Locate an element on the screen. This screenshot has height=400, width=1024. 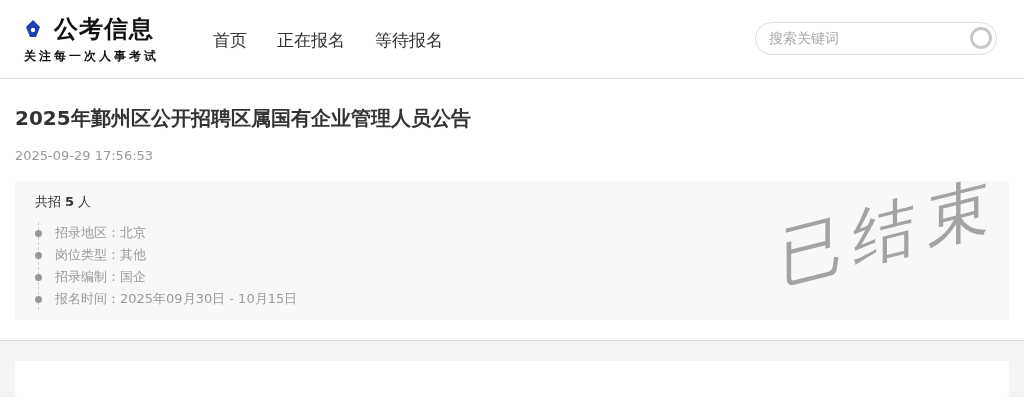
detail-text: 招录地区：北京 is located at coordinates (100, 233).